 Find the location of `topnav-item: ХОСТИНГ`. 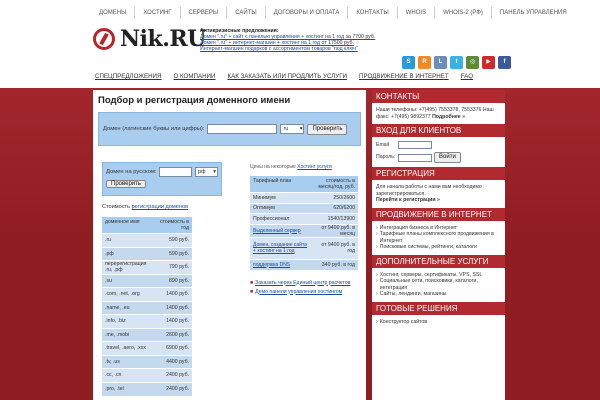

topnav-item: ХОСТИНГ is located at coordinates (156, 13).